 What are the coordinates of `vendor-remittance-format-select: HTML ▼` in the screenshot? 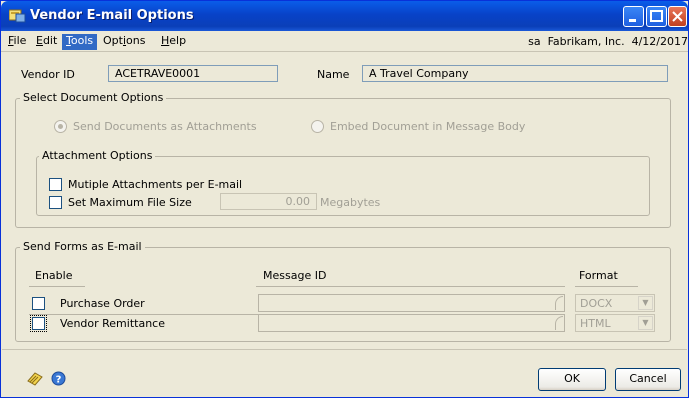 It's located at (615, 323).